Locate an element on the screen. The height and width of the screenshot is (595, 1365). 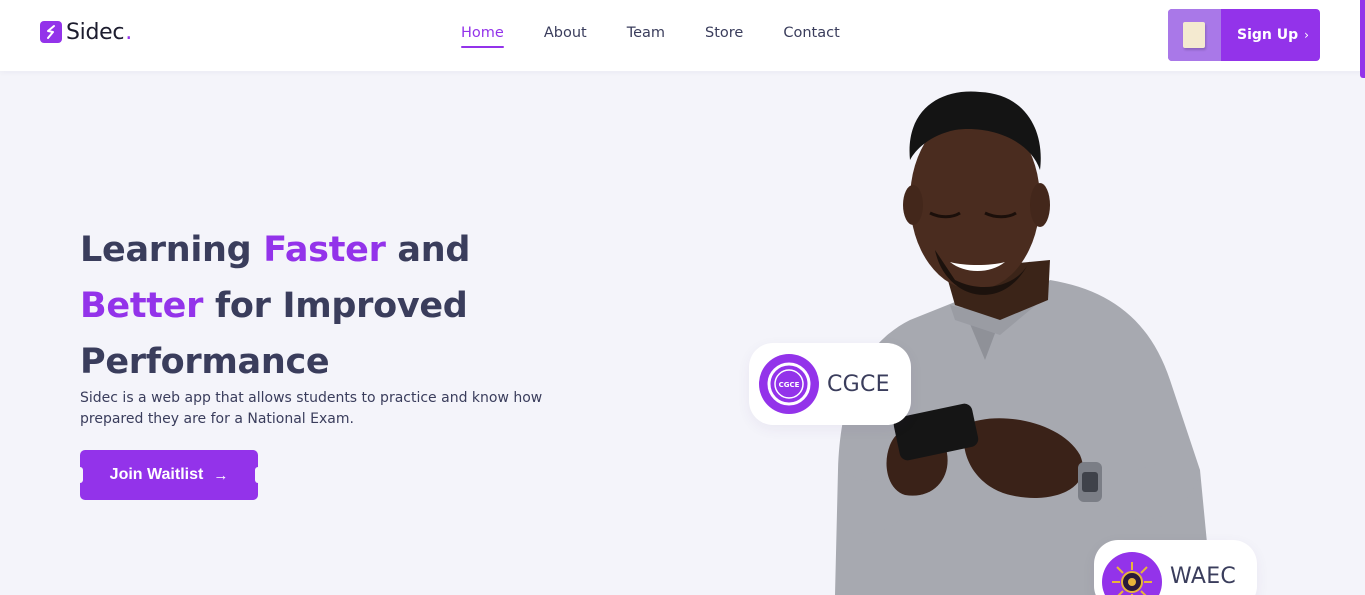
cgce-badge: CGCE CGCE is located at coordinates (830, 384).